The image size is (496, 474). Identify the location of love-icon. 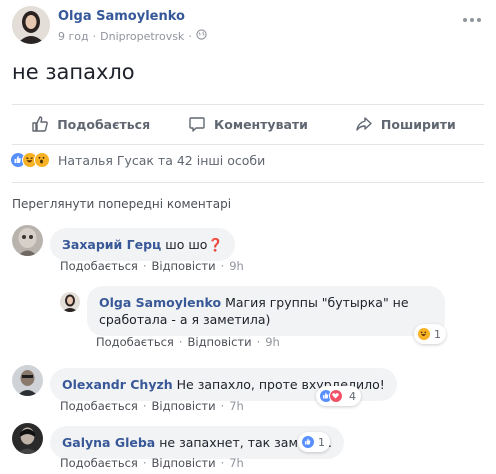
(336, 396).